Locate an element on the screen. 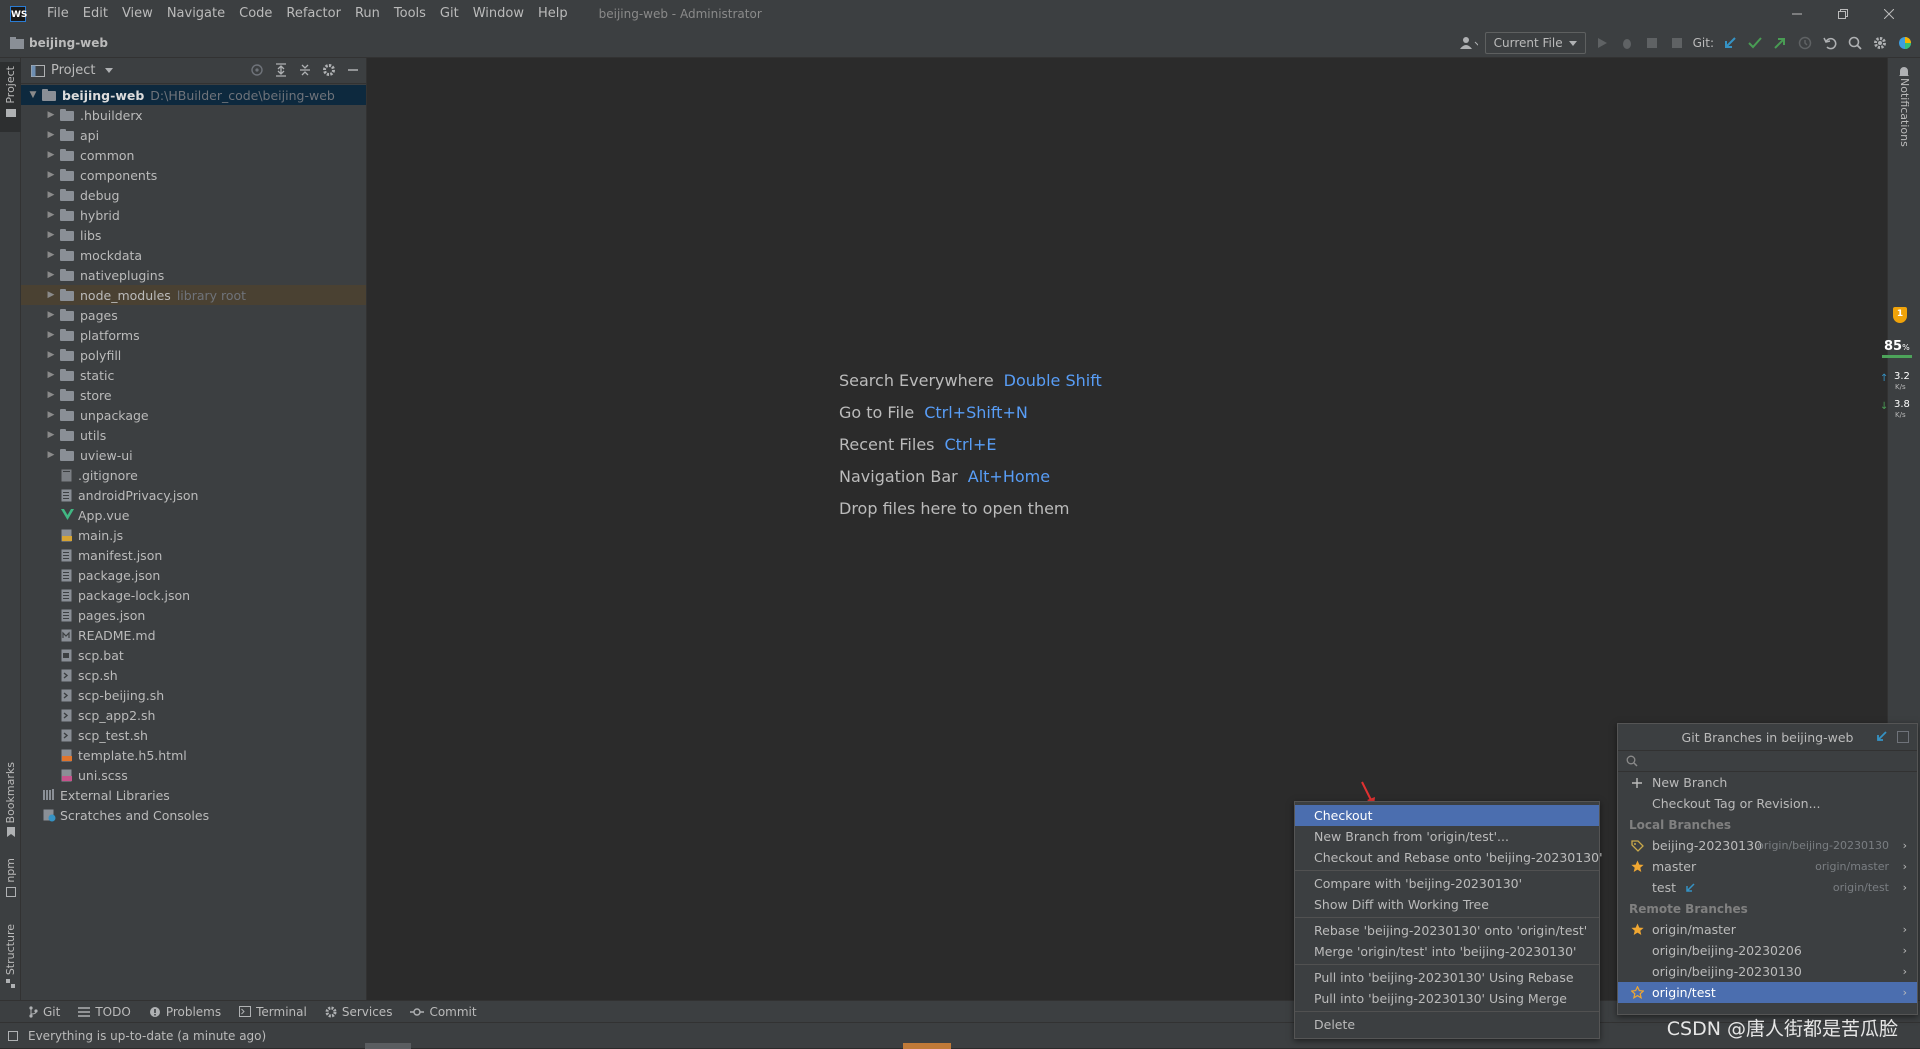 Image resolution: width=1920 pixels, height=1049 pixels. collapse-all-icon is located at coordinates (305, 70).